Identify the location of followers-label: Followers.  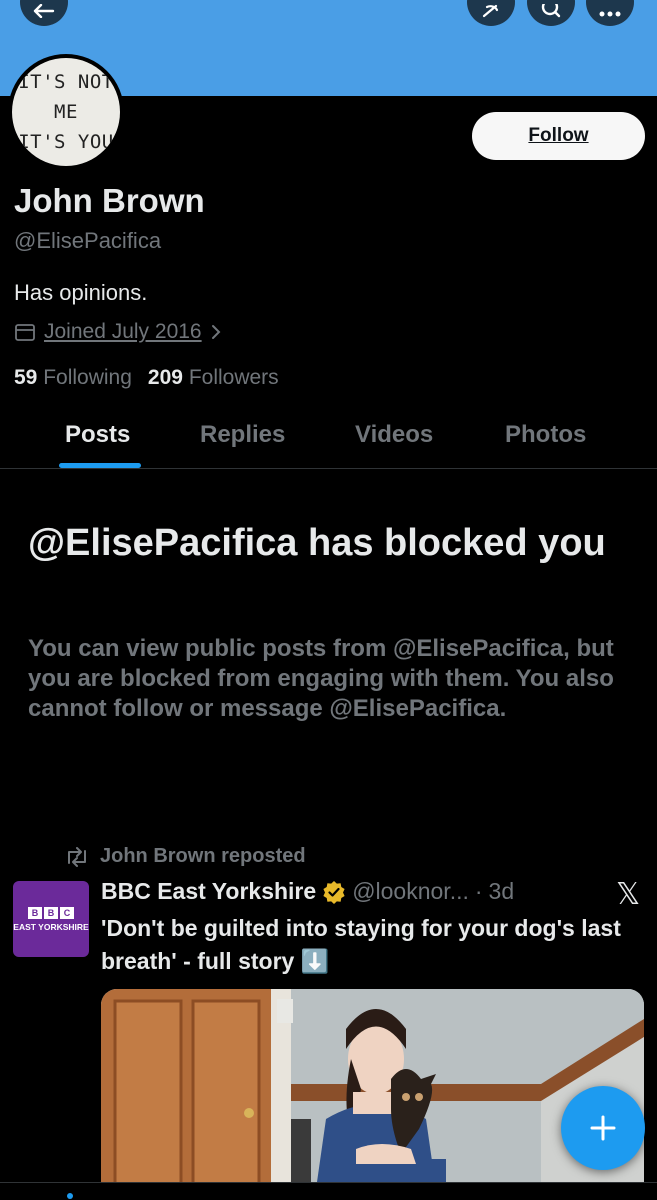
(233, 377).